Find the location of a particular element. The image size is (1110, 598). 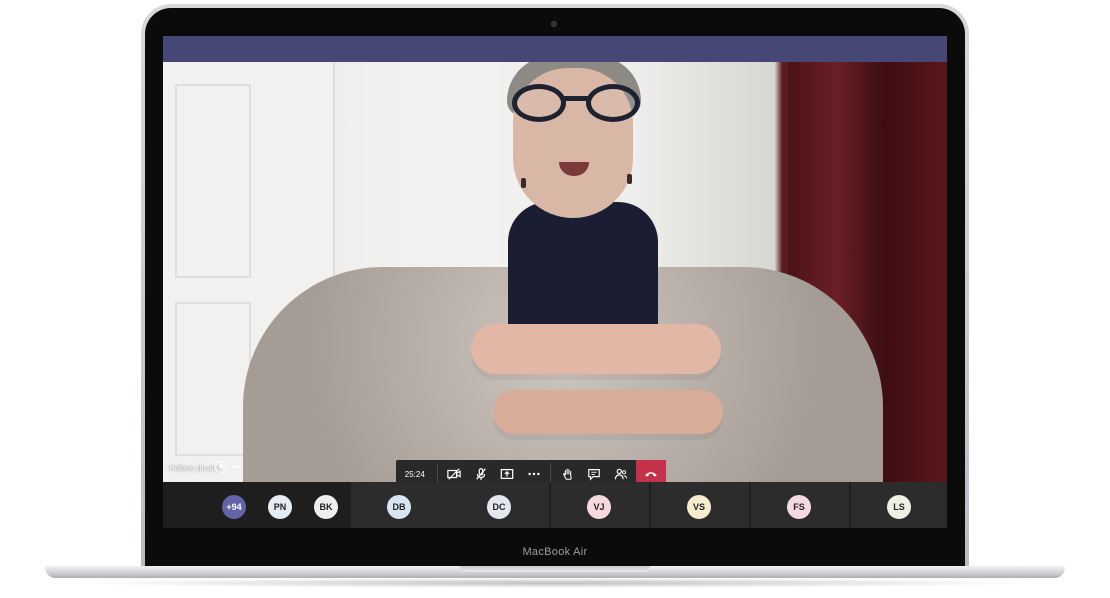

participant-avatar: VS is located at coordinates (699, 507).